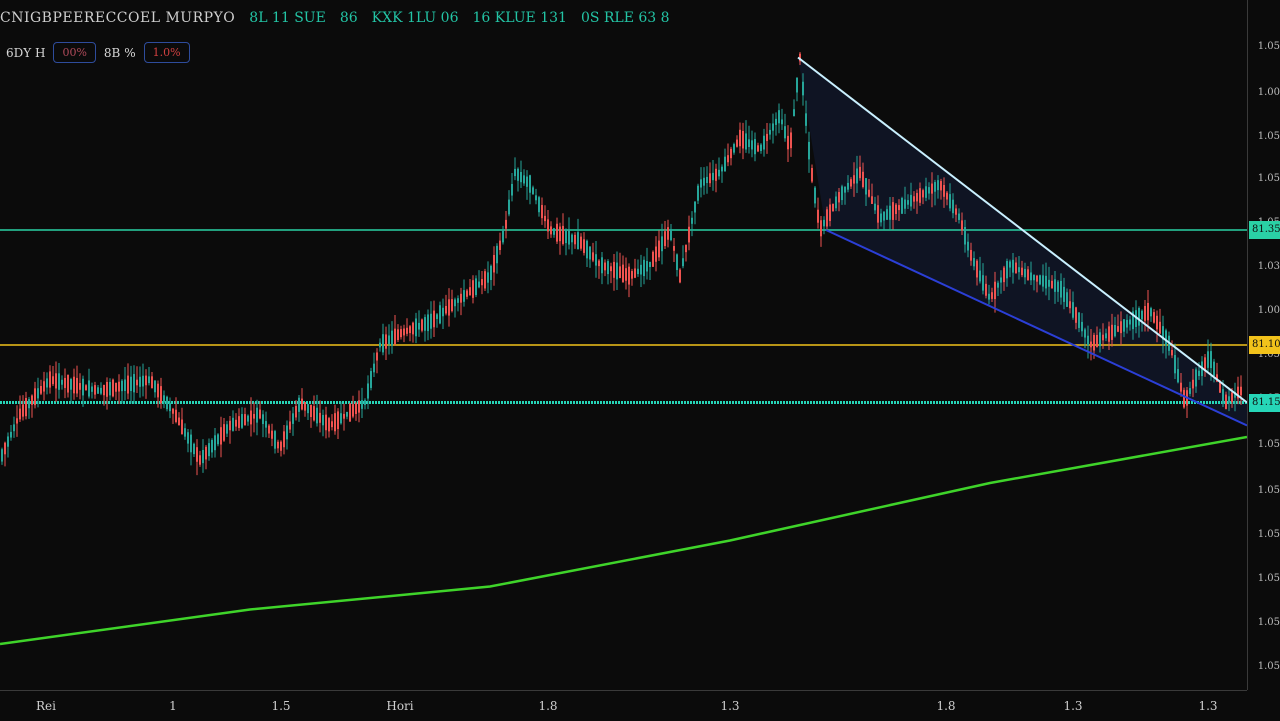  Describe the element at coordinates (173, 706) in the screenshot. I see `x-tick-label: 1` at that location.